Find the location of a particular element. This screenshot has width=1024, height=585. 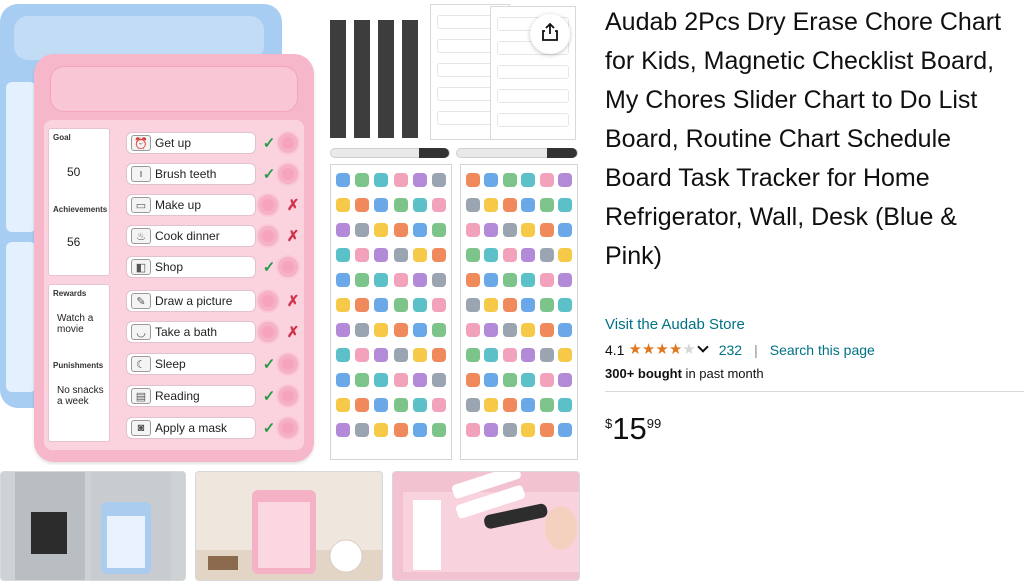

task-item: ▤ Reading is located at coordinates (191, 396).